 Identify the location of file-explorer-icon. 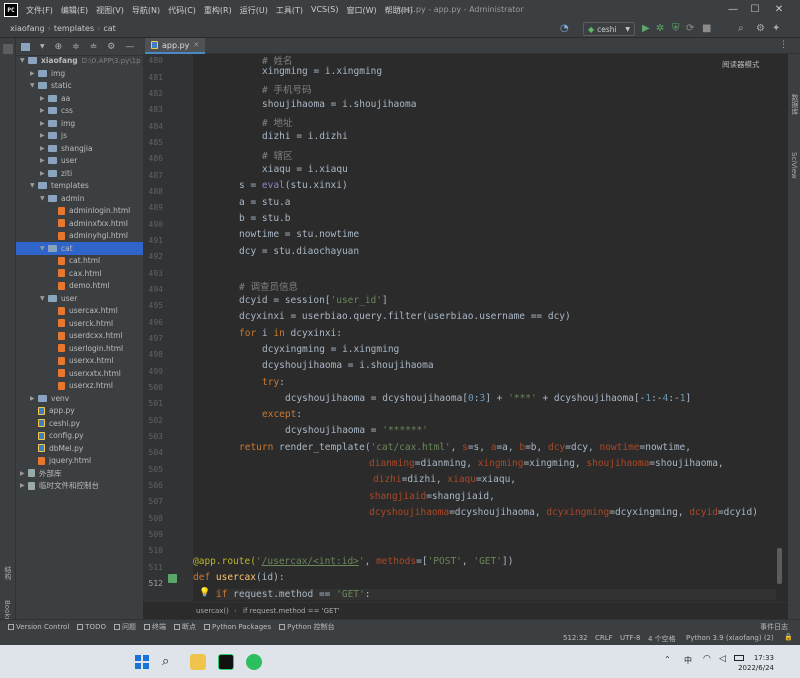
(198, 662).